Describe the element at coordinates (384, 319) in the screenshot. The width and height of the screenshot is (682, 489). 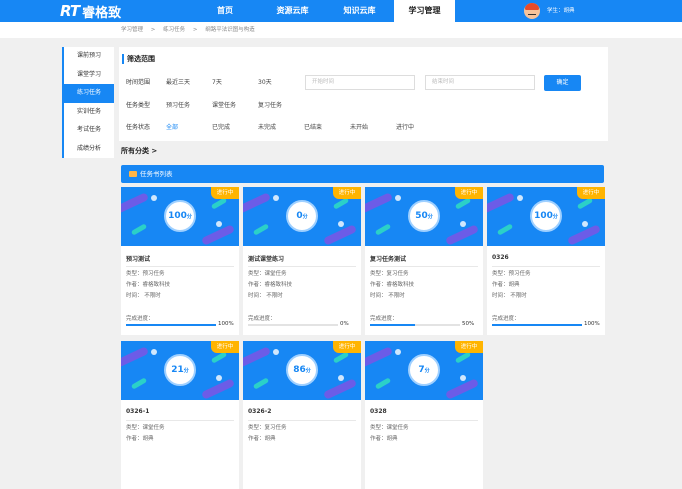
I see `progress-label: 完成进度：` at that location.